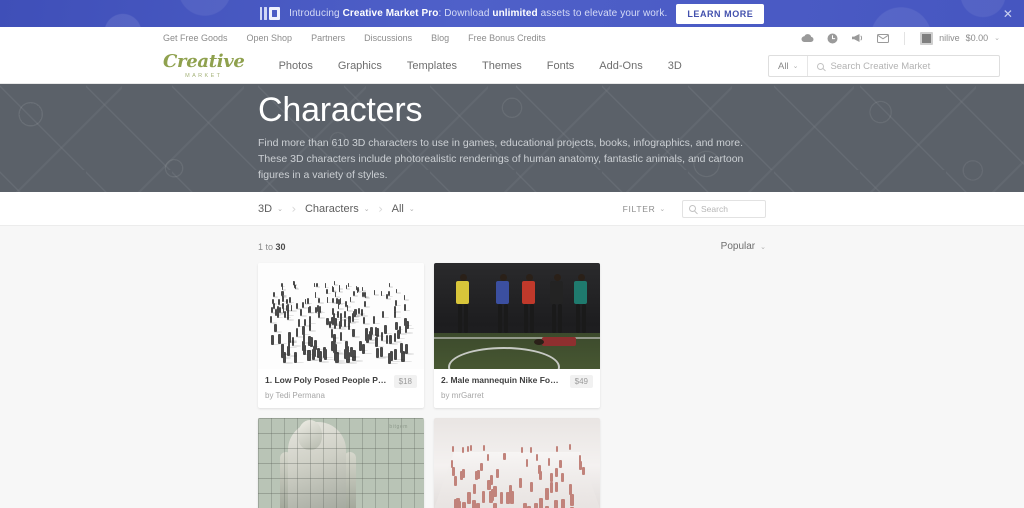 Image resolution: width=1024 pixels, height=508 pixels. I want to click on filter-label: FILTER, so click(639, 208).